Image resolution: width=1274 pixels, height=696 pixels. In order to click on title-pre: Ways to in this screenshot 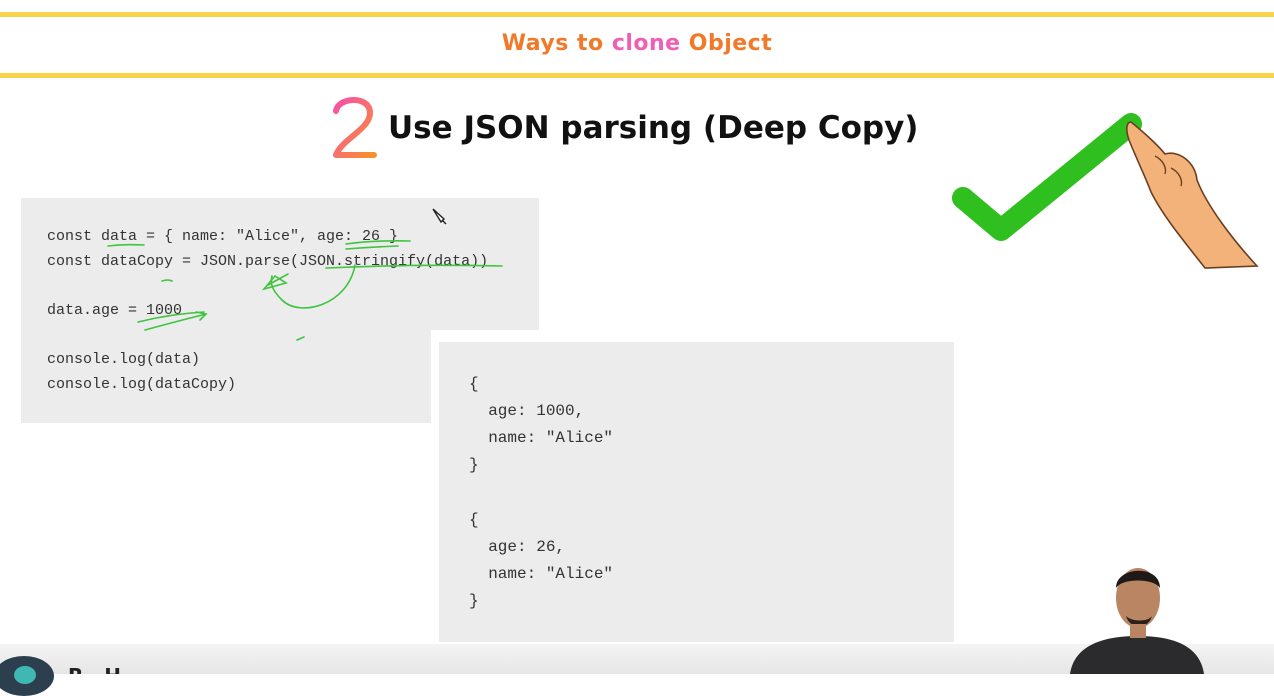, I will do `click(556, 43)`.